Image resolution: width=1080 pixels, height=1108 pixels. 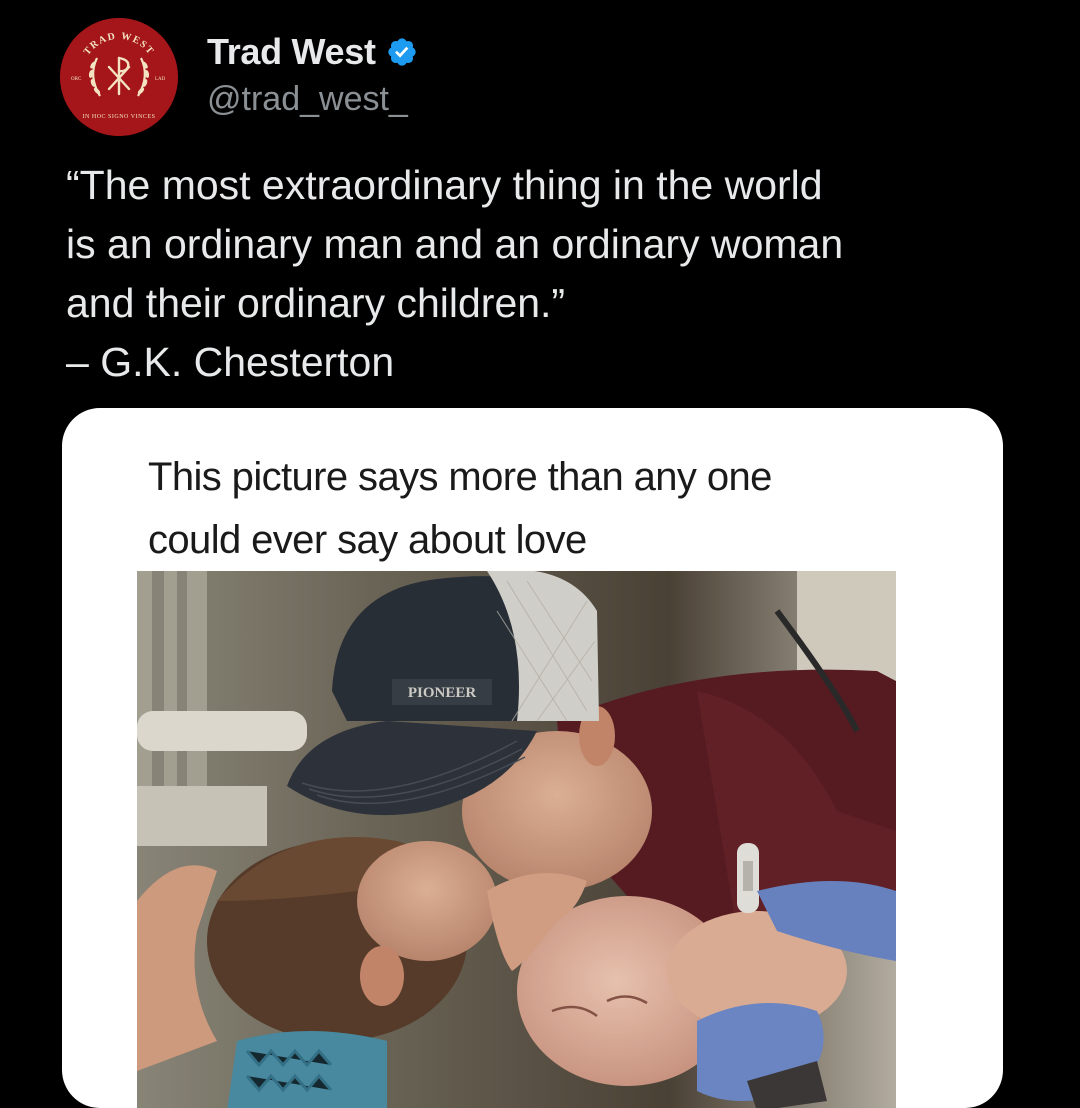 What do you see at coordinates (119, 117) in the screenshot?
I see `avatar-text-bottom: IN HOC SIGNO VINCES` at bounding box center [119, 117].